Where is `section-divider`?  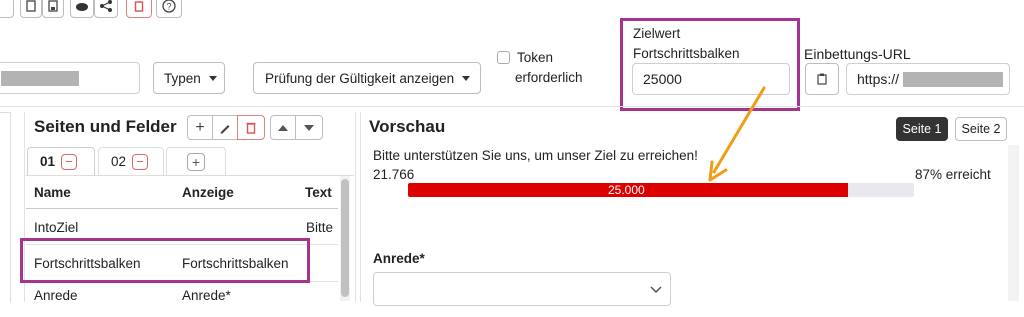
section-divider is located at coordinates (512, 106).